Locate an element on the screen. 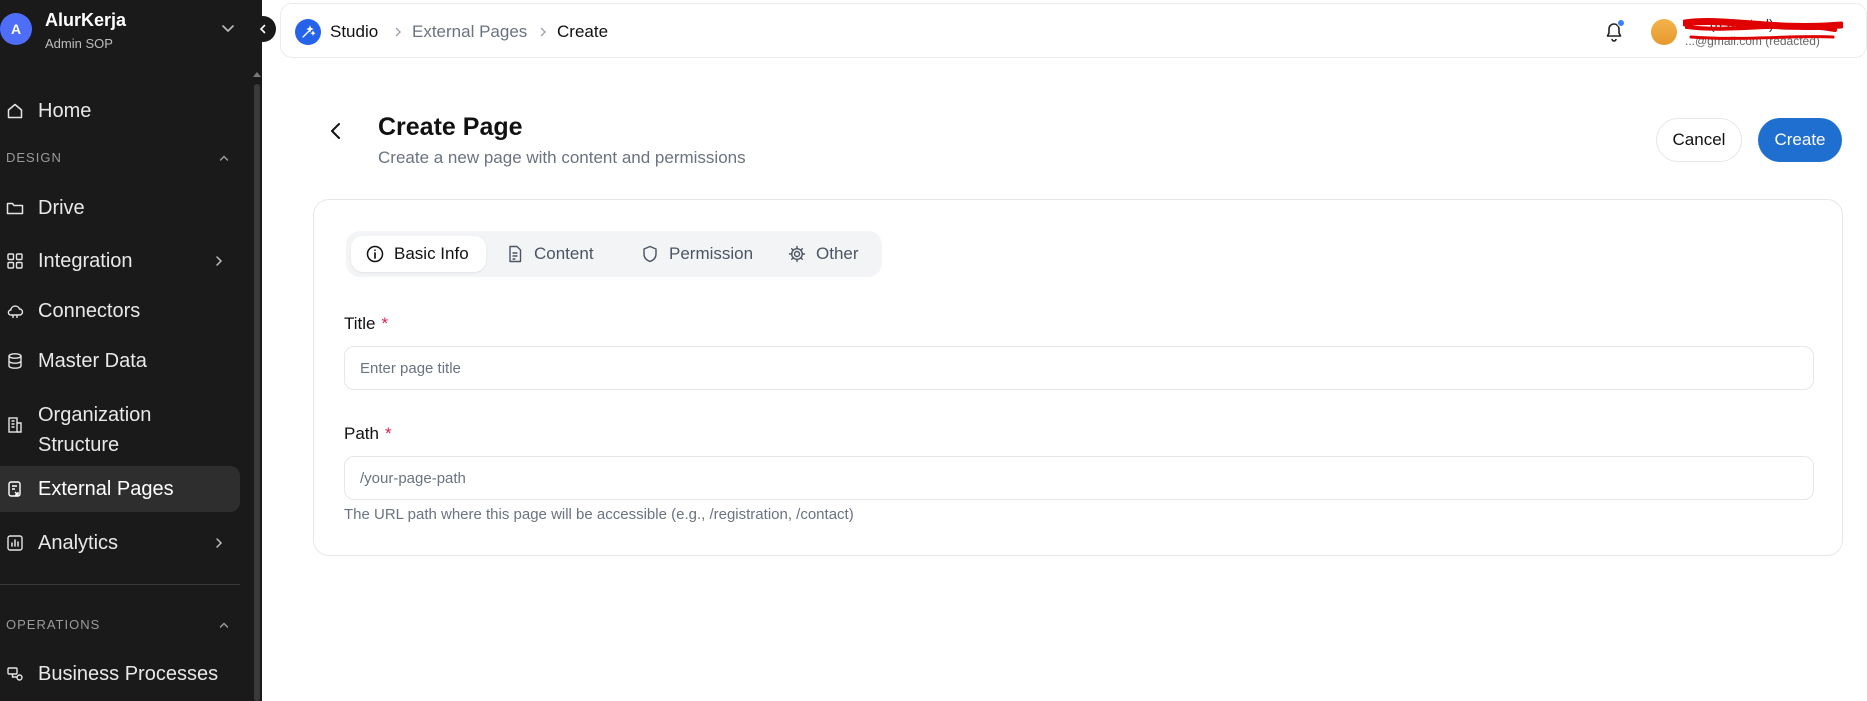  page-title: Create Page is located at coordinates (450, 127).